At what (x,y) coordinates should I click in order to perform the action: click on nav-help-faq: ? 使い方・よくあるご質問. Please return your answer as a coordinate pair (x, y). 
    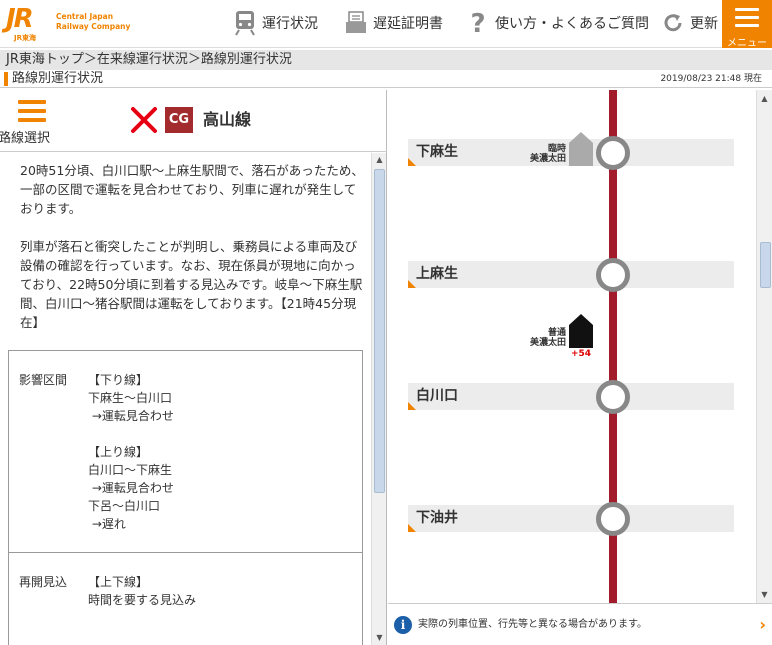
    Looking at the image, I should click on (557, 23).